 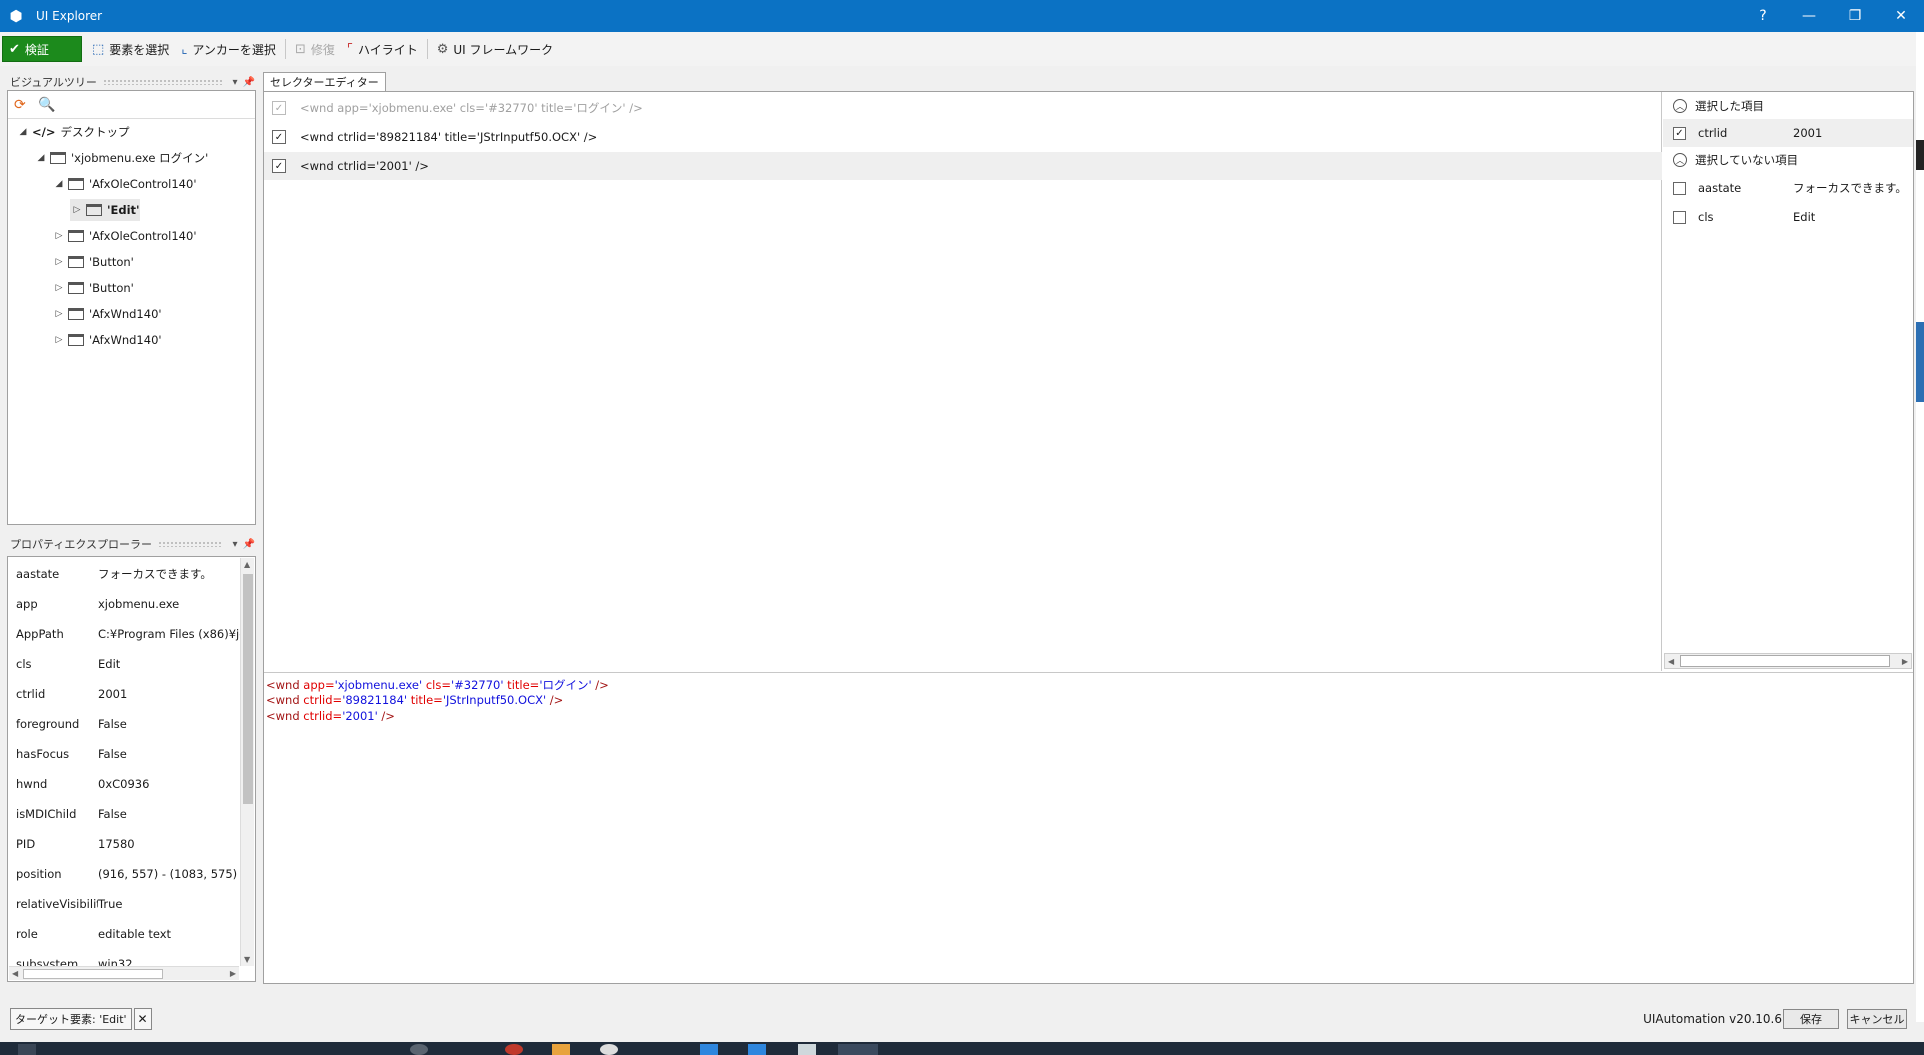 I want to click on property-row: foreground False, so click(x=124, y=724).